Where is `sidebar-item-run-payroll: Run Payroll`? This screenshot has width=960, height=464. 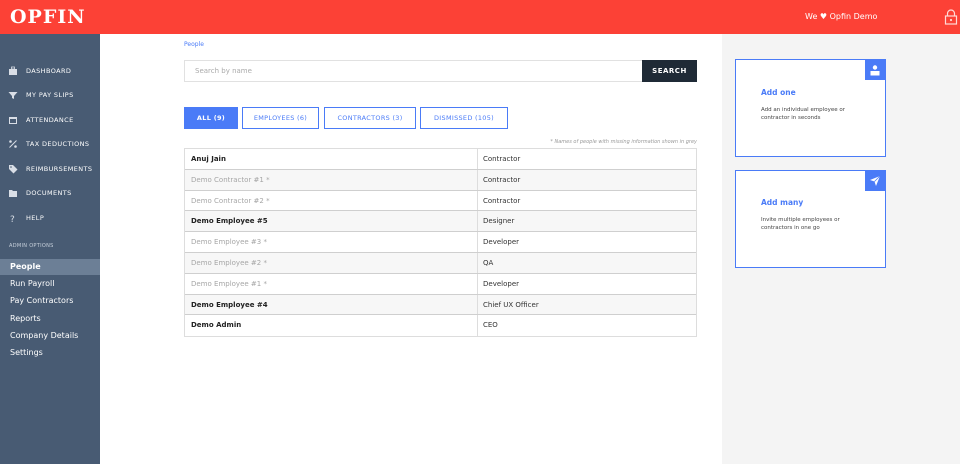
sidebar-item-run-payroll: Run Payroll is located at coordinates (50, 284).